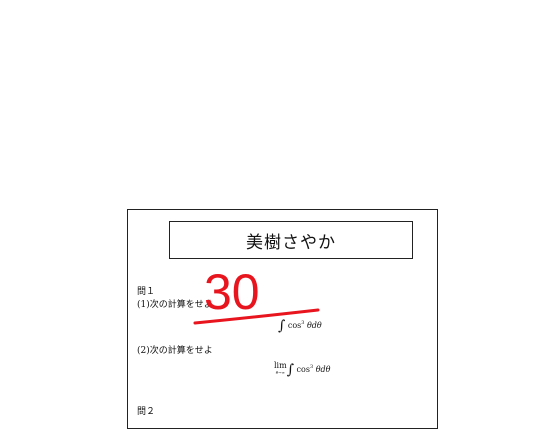  Describe the element at coordinates (232, 294) in the screenshot. I see `score-text: 30` at that location.